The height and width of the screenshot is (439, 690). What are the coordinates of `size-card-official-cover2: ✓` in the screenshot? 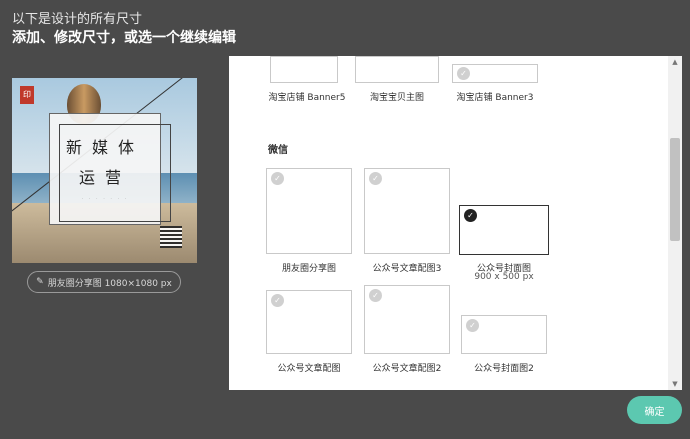 It's located at (504, 334).